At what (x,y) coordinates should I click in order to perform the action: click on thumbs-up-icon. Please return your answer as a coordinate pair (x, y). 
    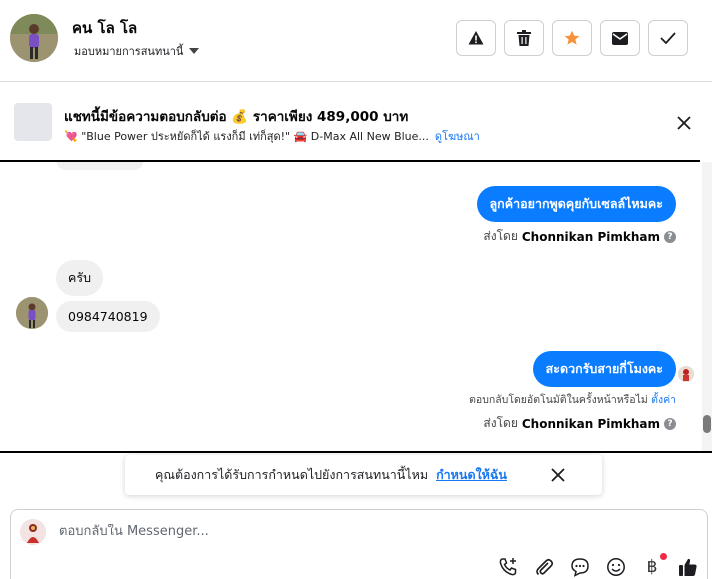
    Looking at the image, I should click on (688, 567).